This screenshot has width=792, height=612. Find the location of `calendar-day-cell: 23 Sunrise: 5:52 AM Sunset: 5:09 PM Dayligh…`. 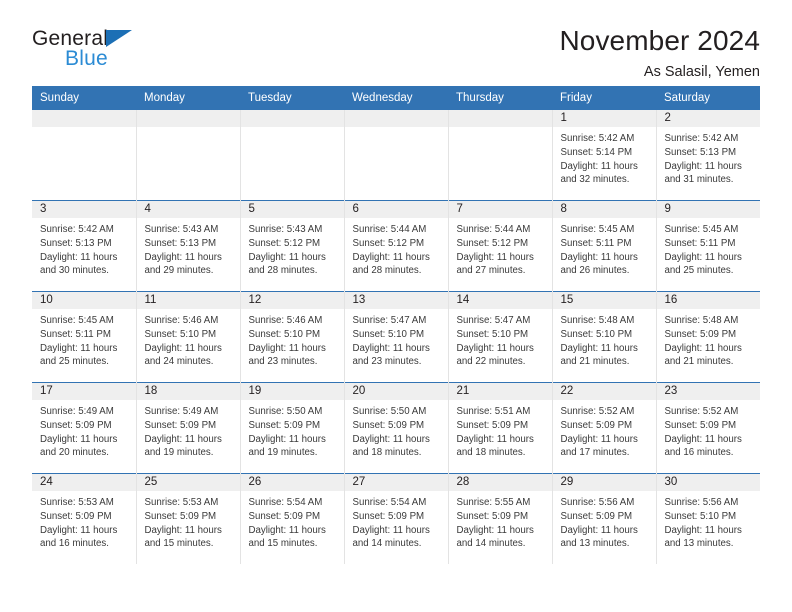

calendar-day-cell: 23 Sunrise: 5:52 AM Sunset: 5:09 PM Dayligh… is located at coordinates (707, 428).